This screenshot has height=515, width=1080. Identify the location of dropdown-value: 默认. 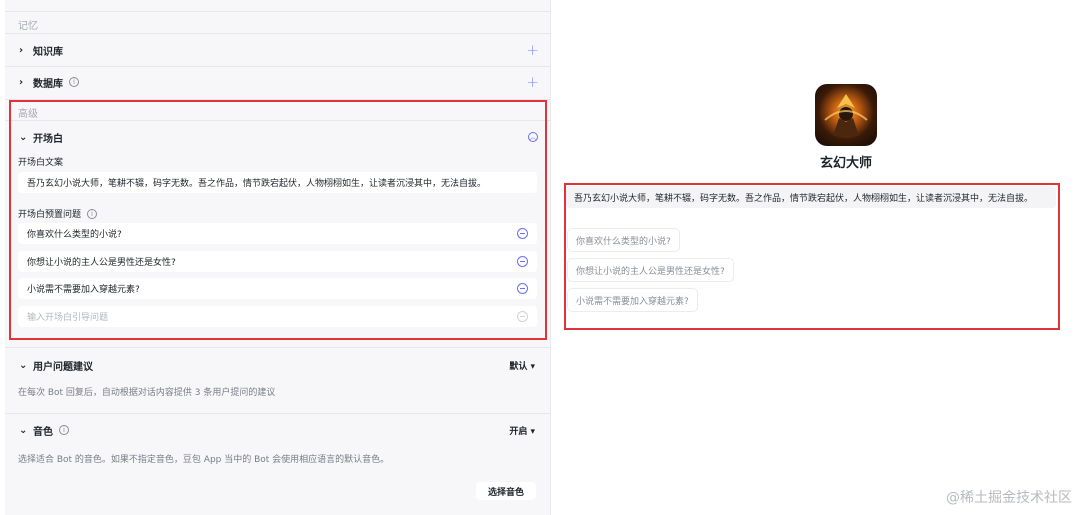
(518, 366).